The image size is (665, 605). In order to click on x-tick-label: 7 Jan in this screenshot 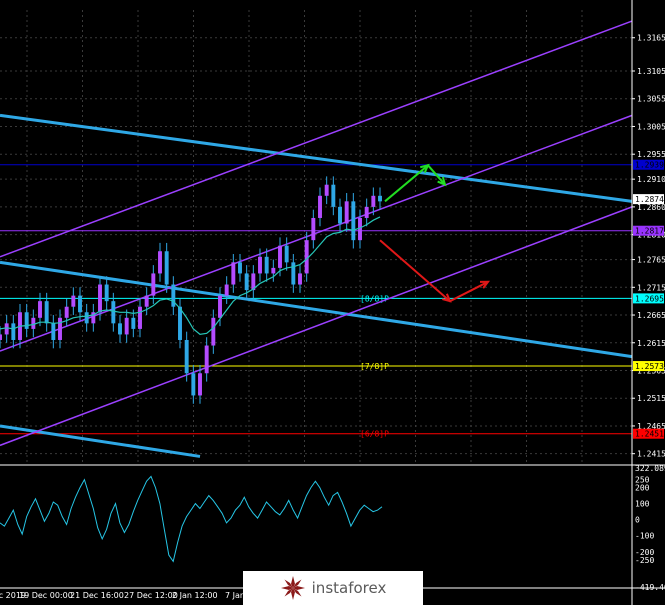, I will do `click(235, 595)`.